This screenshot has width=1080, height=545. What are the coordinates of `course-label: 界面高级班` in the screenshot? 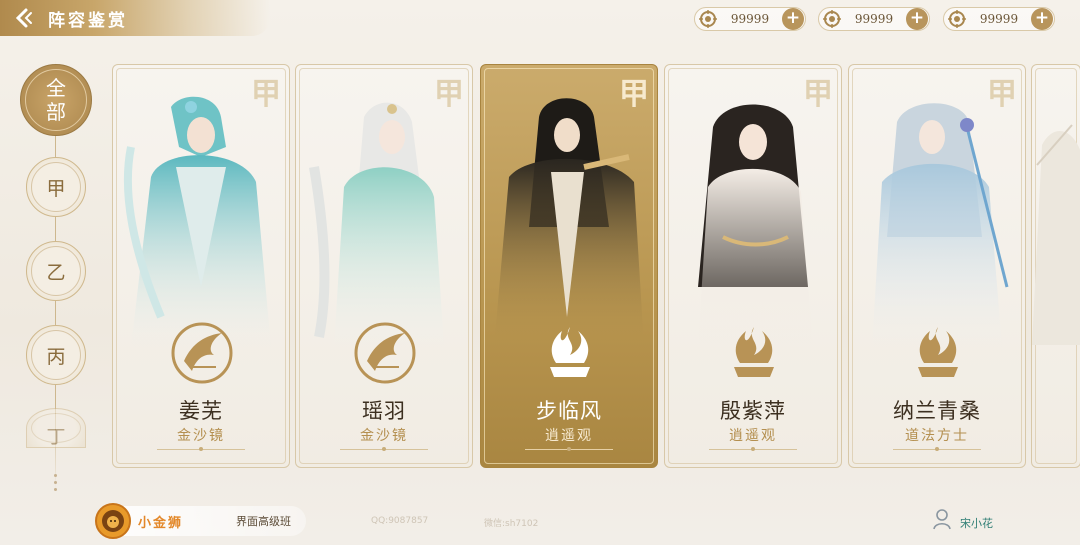 It's located at (263, 521).